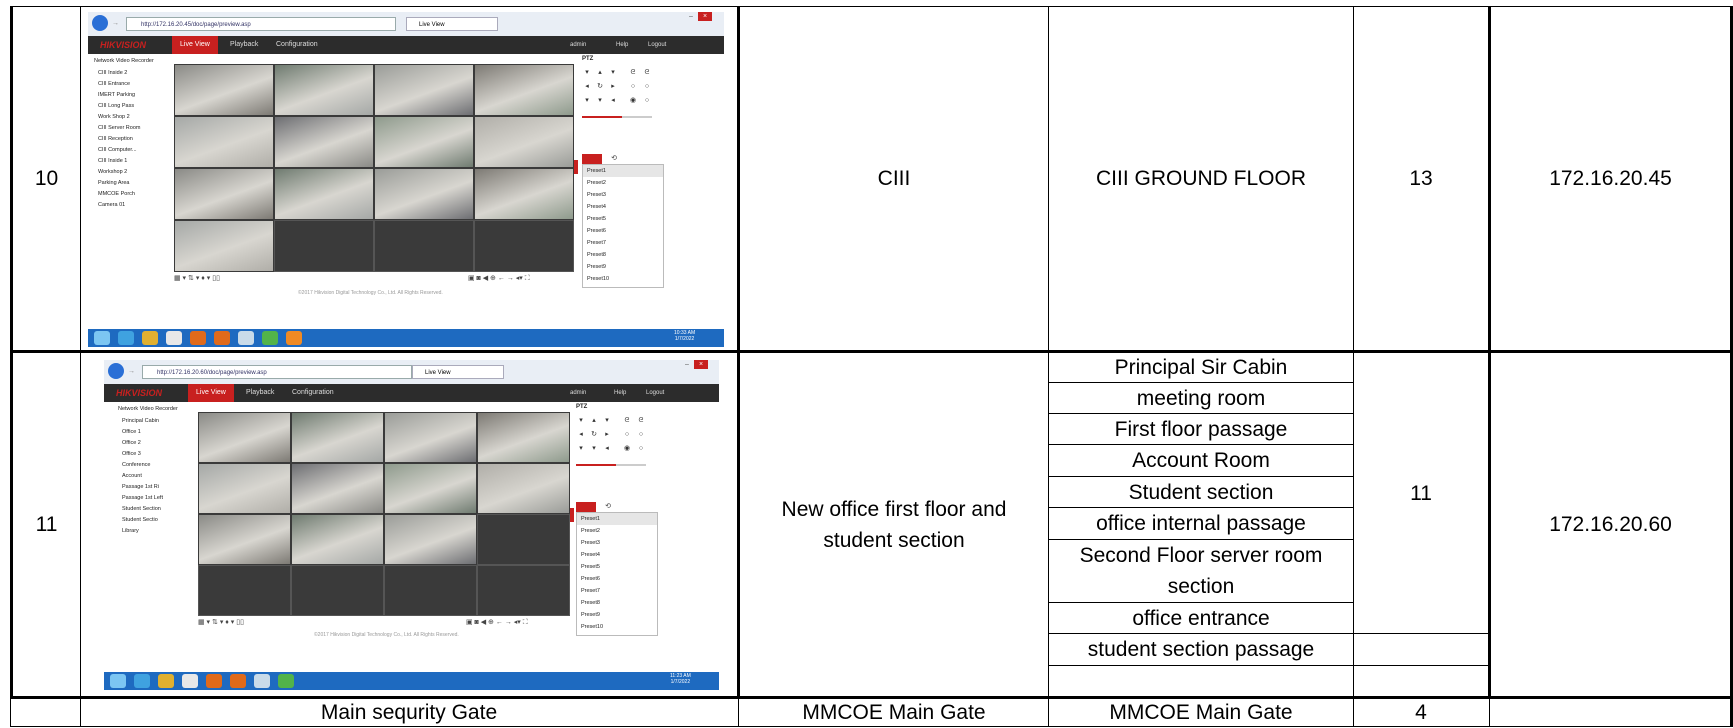 This screenshot has height=728, width=1733. Describe the element at coordinates (592, 159) in the screenshot. I see `preset-tab` at that location.